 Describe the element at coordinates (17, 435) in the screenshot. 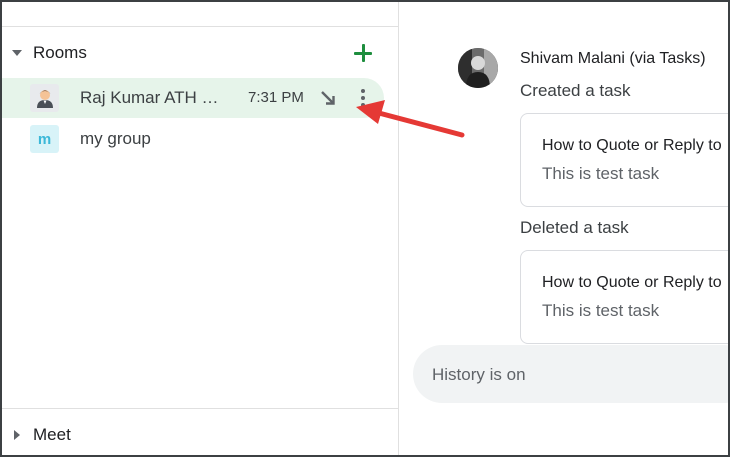

I see `caret-right-icon` at that location.